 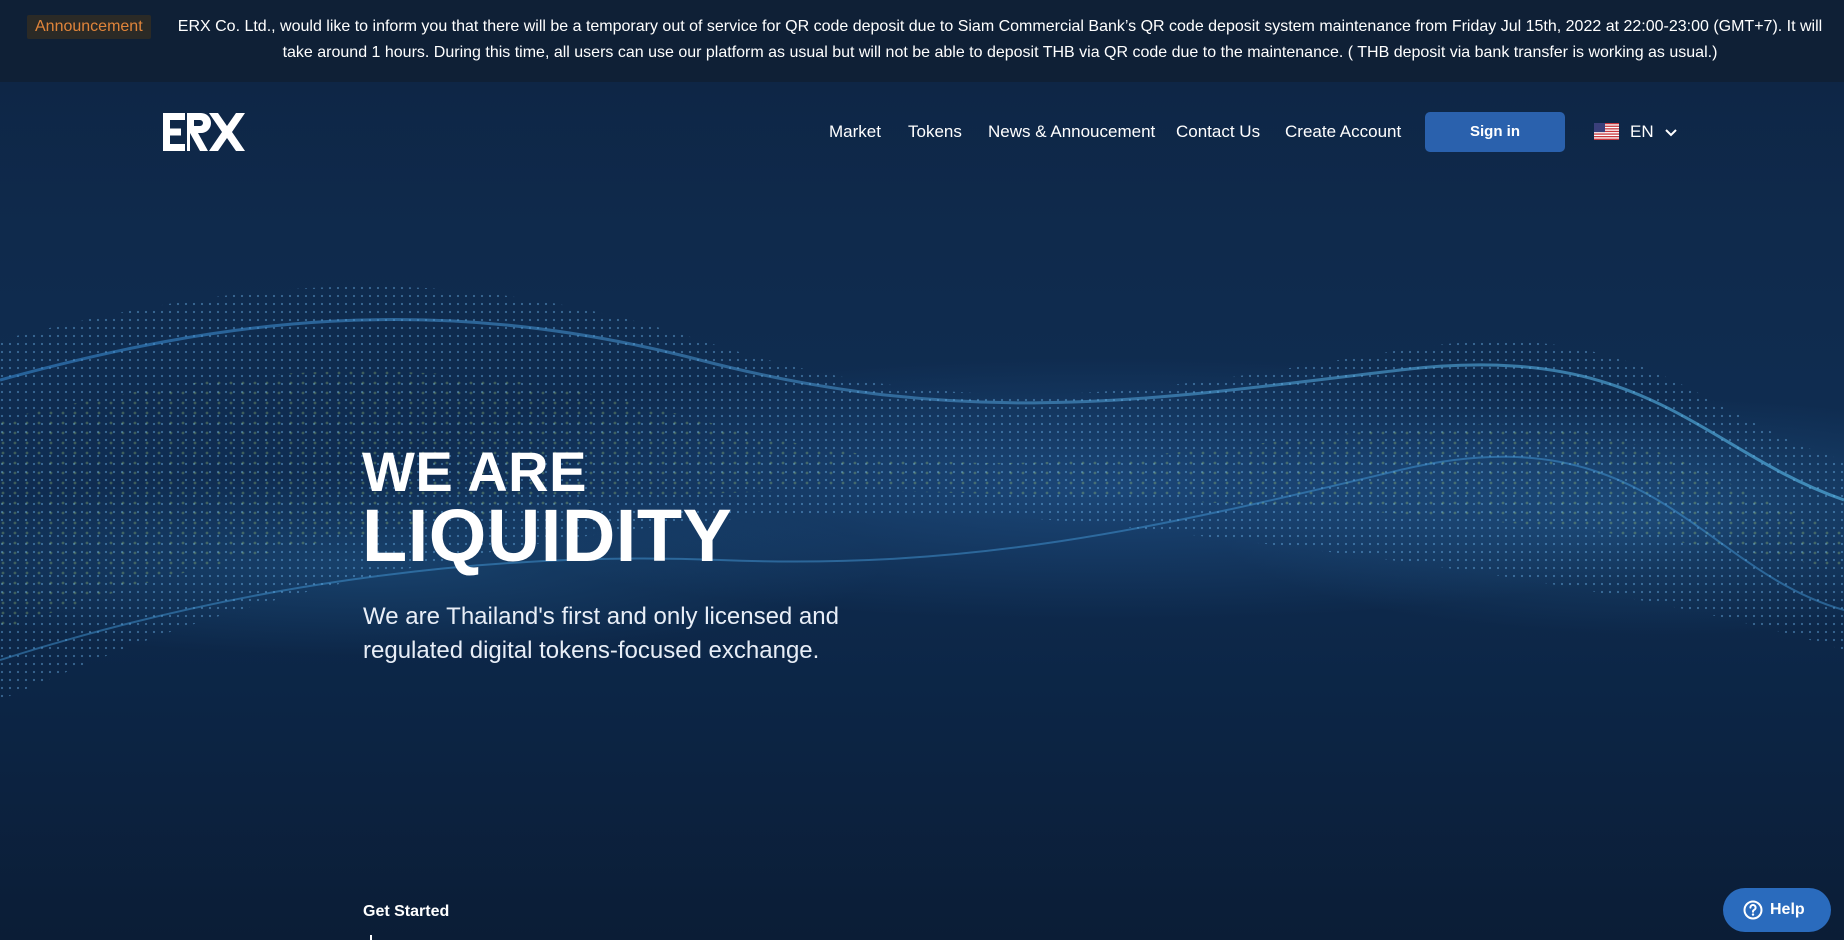 I want to click on nav-news-announcement: News & Annoucement, so click(x=1071, y=132).